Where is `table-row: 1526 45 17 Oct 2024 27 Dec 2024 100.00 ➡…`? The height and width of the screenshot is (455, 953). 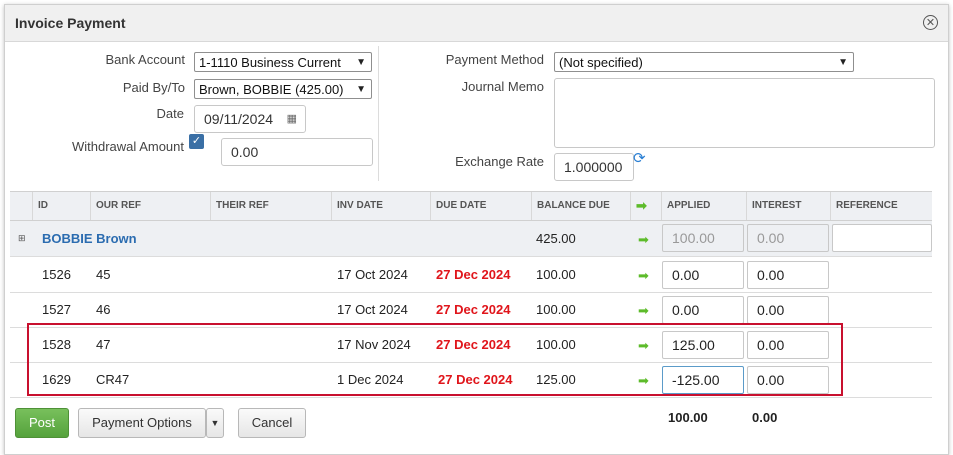
table-row: 1526 45 17 Oct 2024 27 Dec 2024 100.00 ➡… is located at coordinates (471, 275).